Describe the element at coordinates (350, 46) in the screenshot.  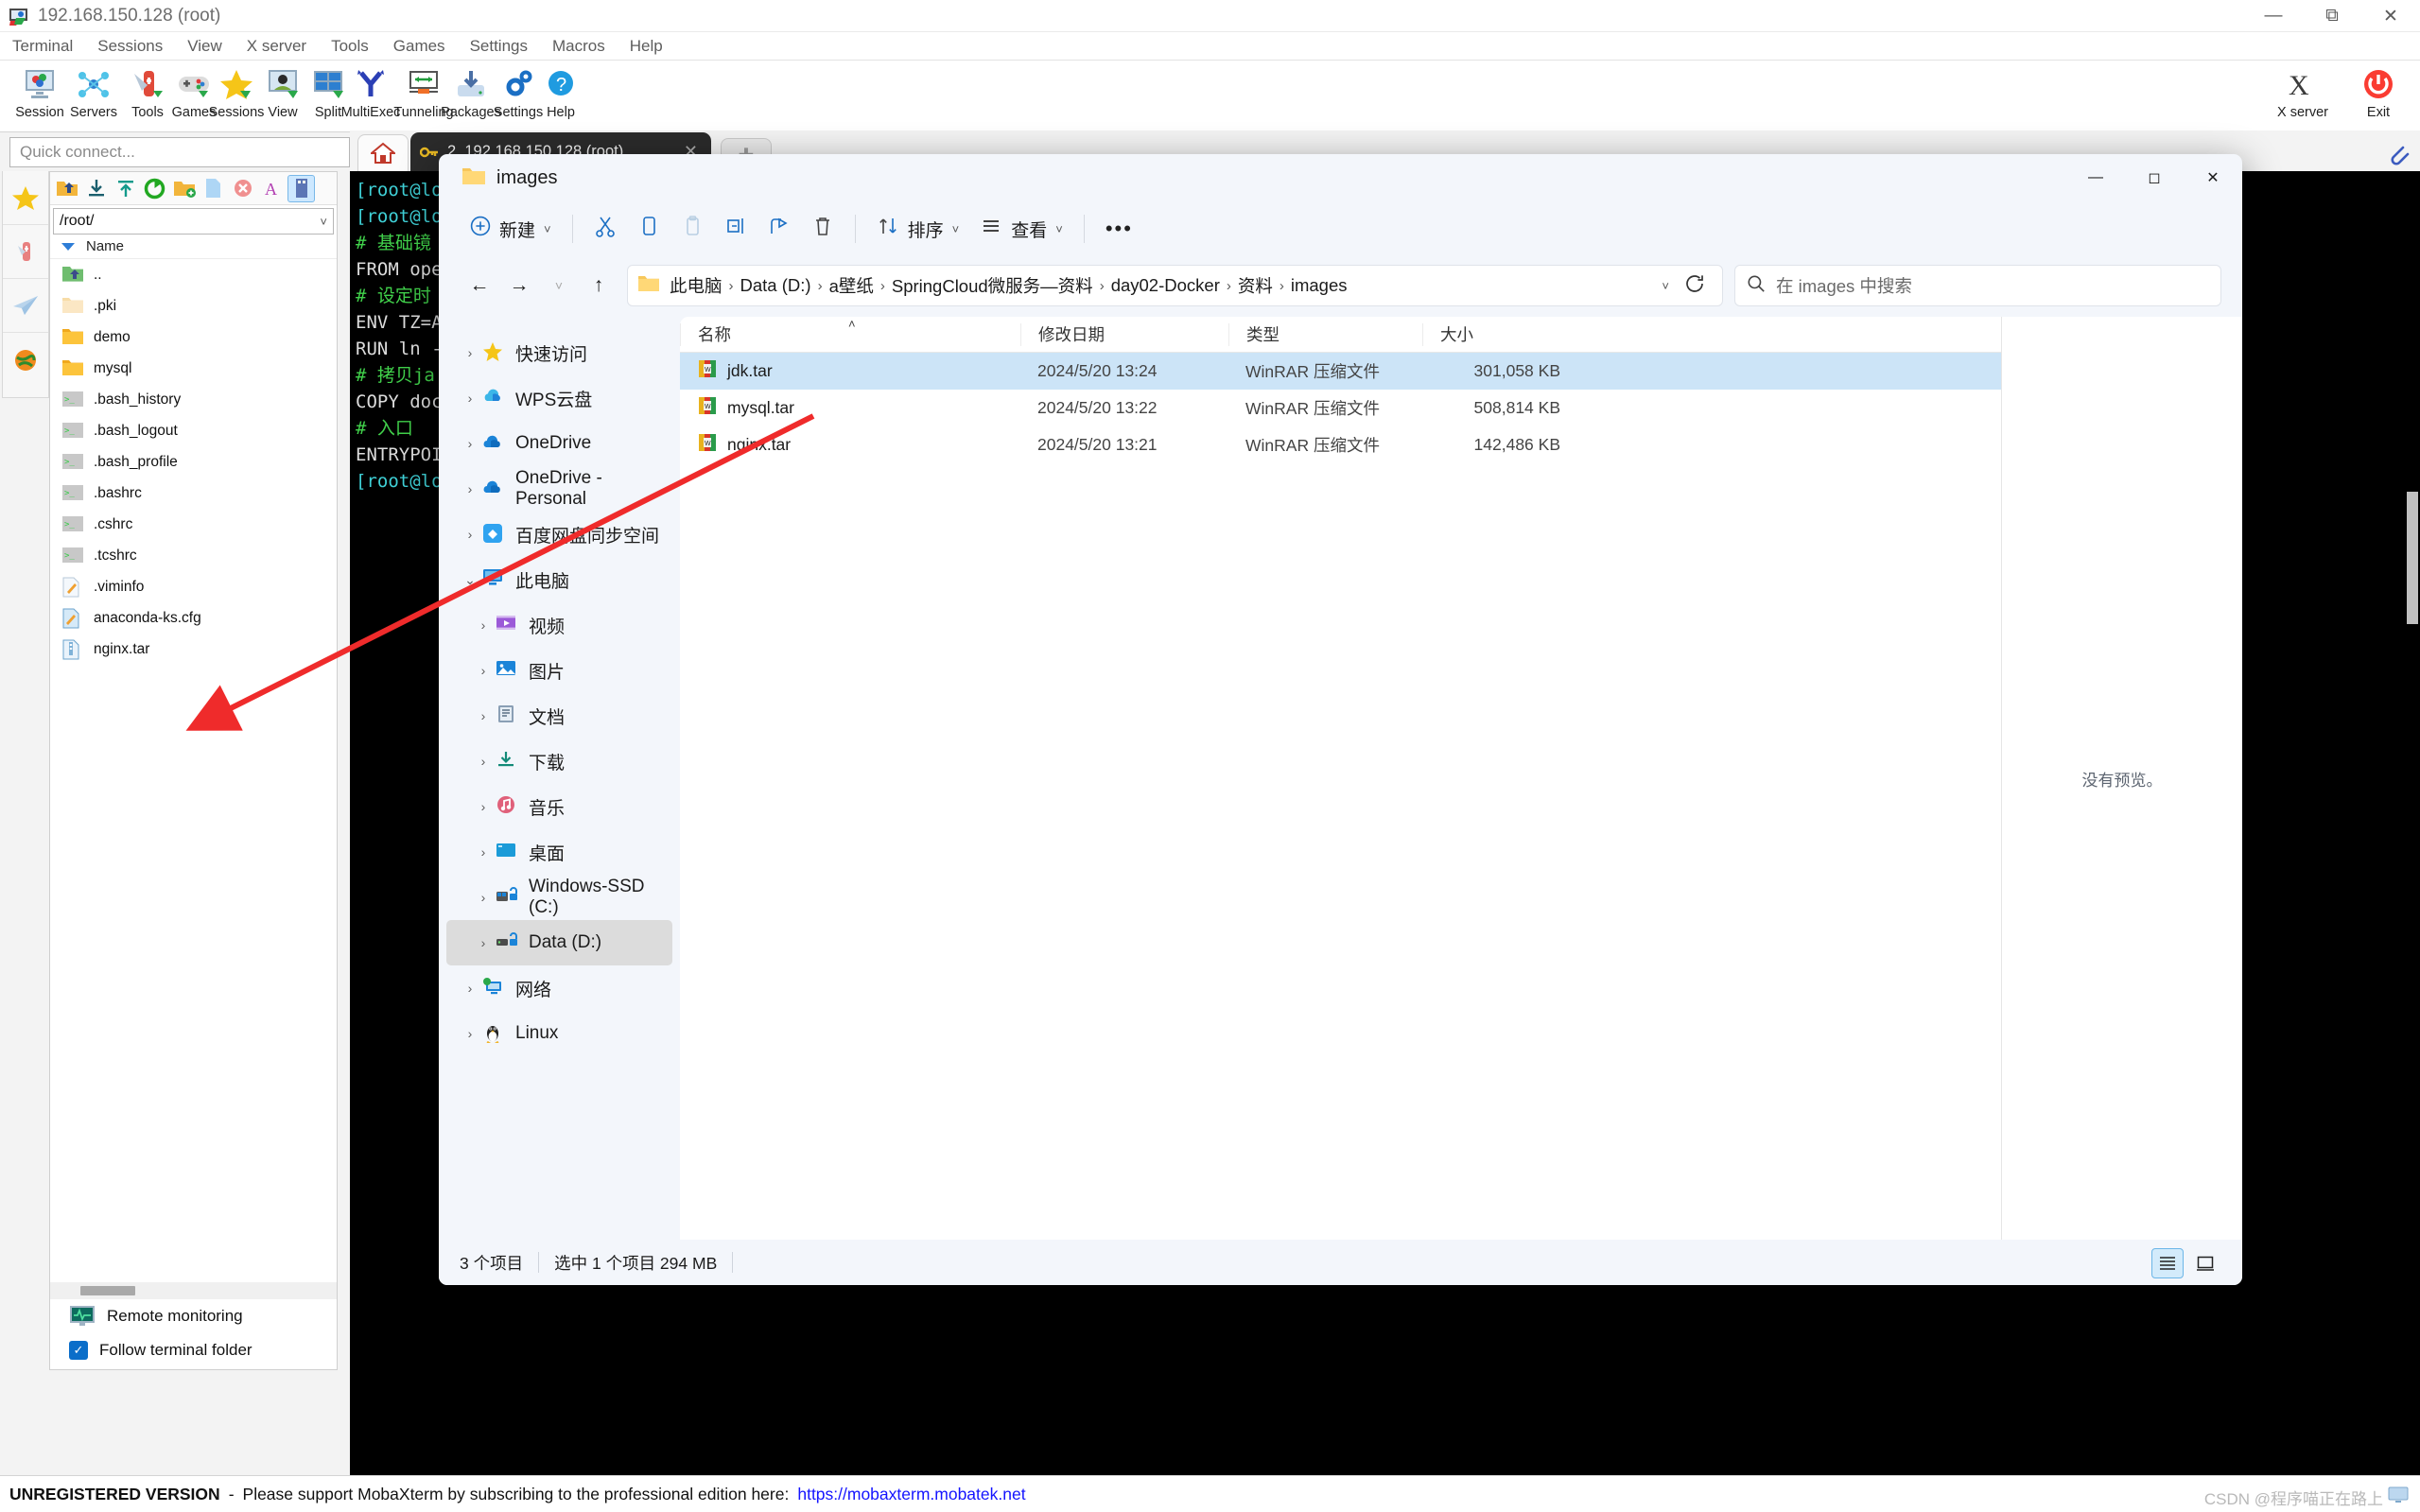
I see `menu-item-tools: Tools` at that location.